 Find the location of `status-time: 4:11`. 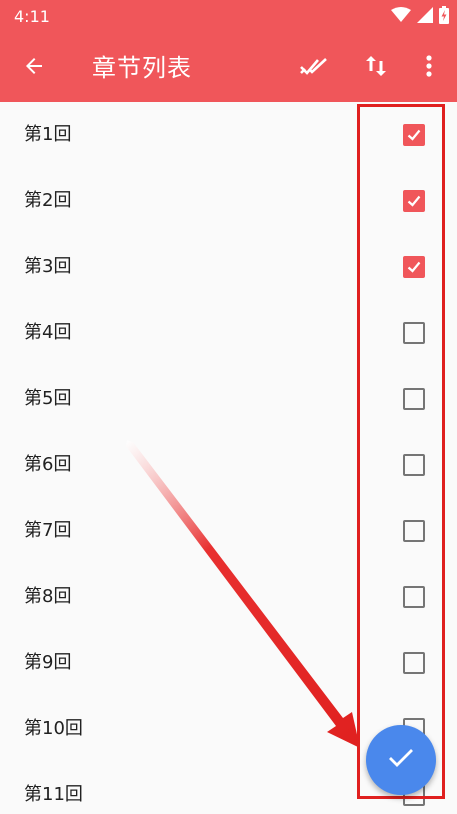

status-time: 4:11 is located at coordinates (32, 16).